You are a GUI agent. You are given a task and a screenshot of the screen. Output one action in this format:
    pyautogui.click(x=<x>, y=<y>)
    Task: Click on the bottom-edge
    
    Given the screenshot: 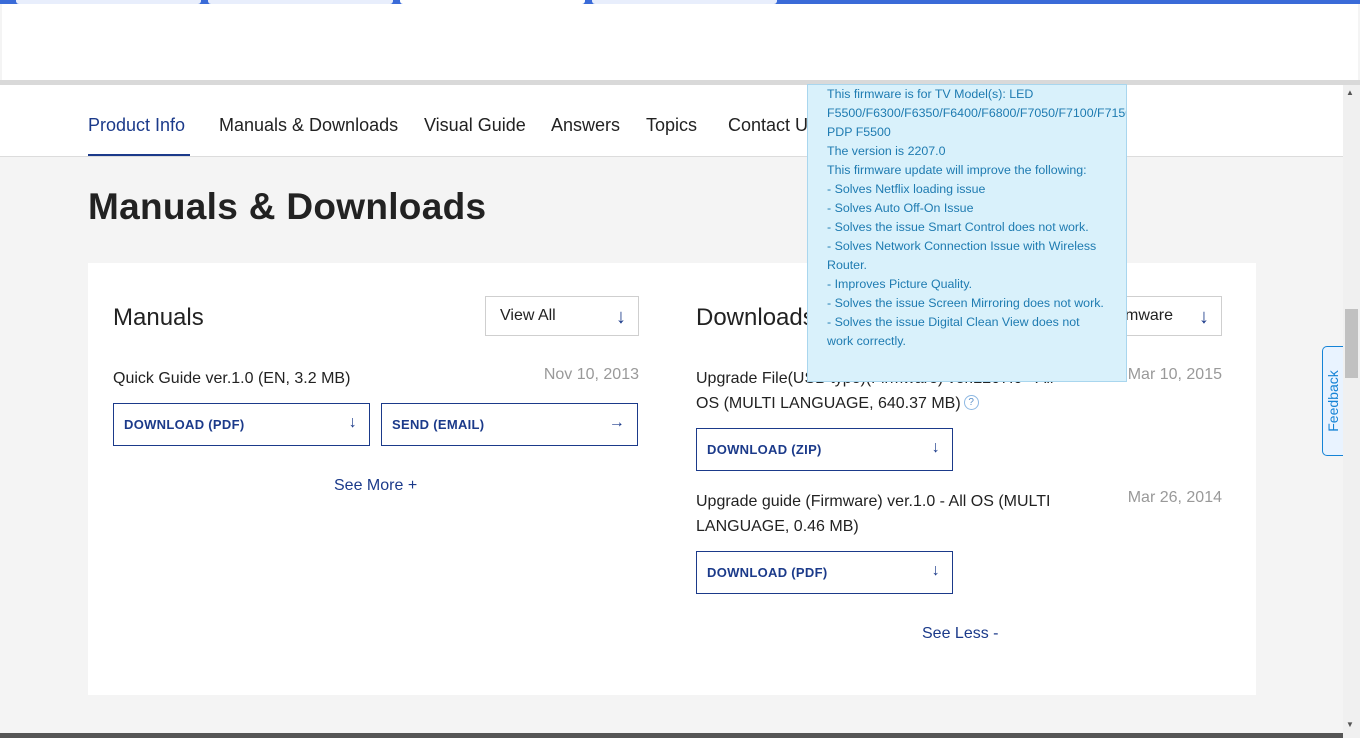 What is the action you would take?
    pyautogui.click(x=671, y=735)
    